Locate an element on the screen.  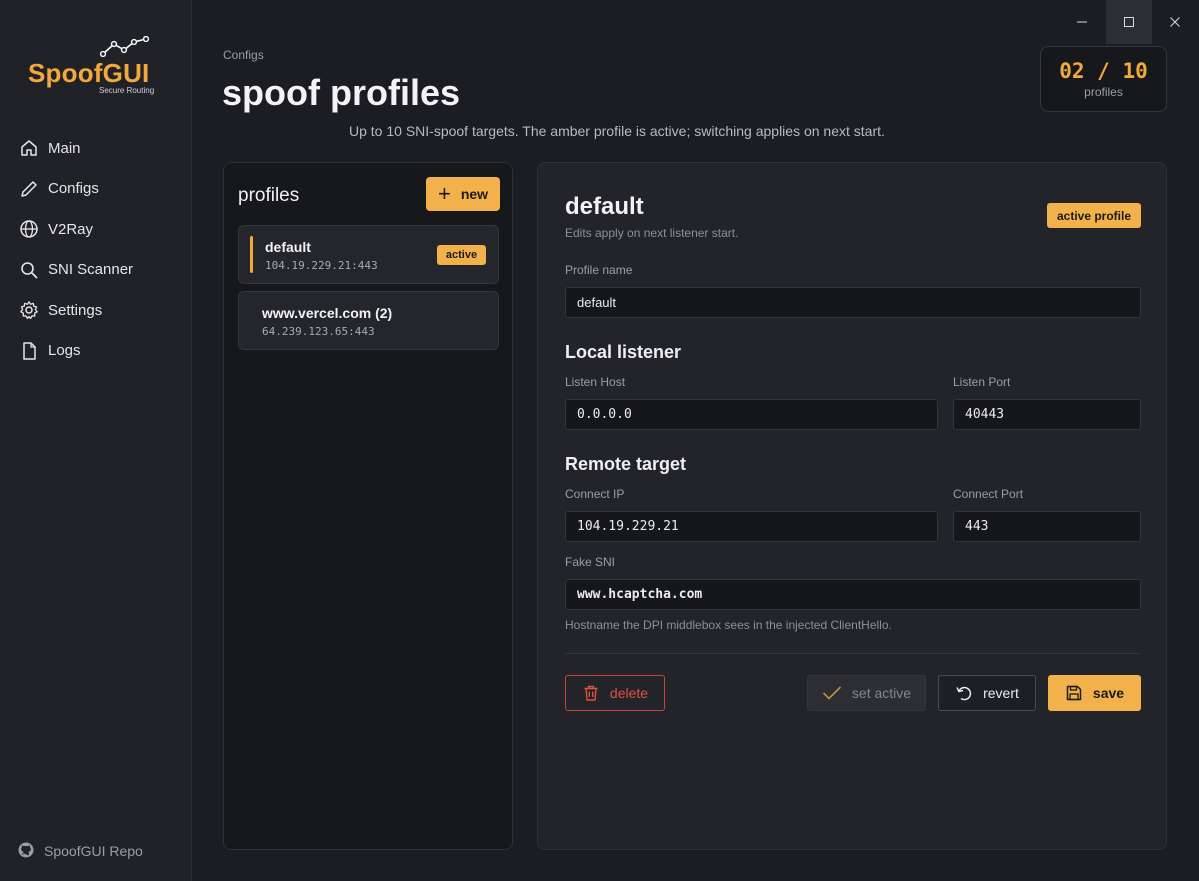
counter-label: profiles is located at coordinates (1103, 92).